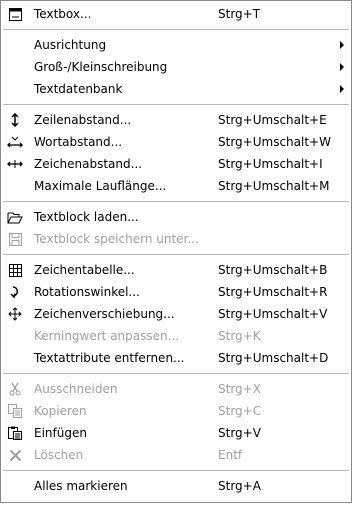 The width and height of the screenshot is (354, 505). What do you see at coordinates (15, 455) in the screenshot?
I see `delete-x-icon` at bounding box center [15, 455].